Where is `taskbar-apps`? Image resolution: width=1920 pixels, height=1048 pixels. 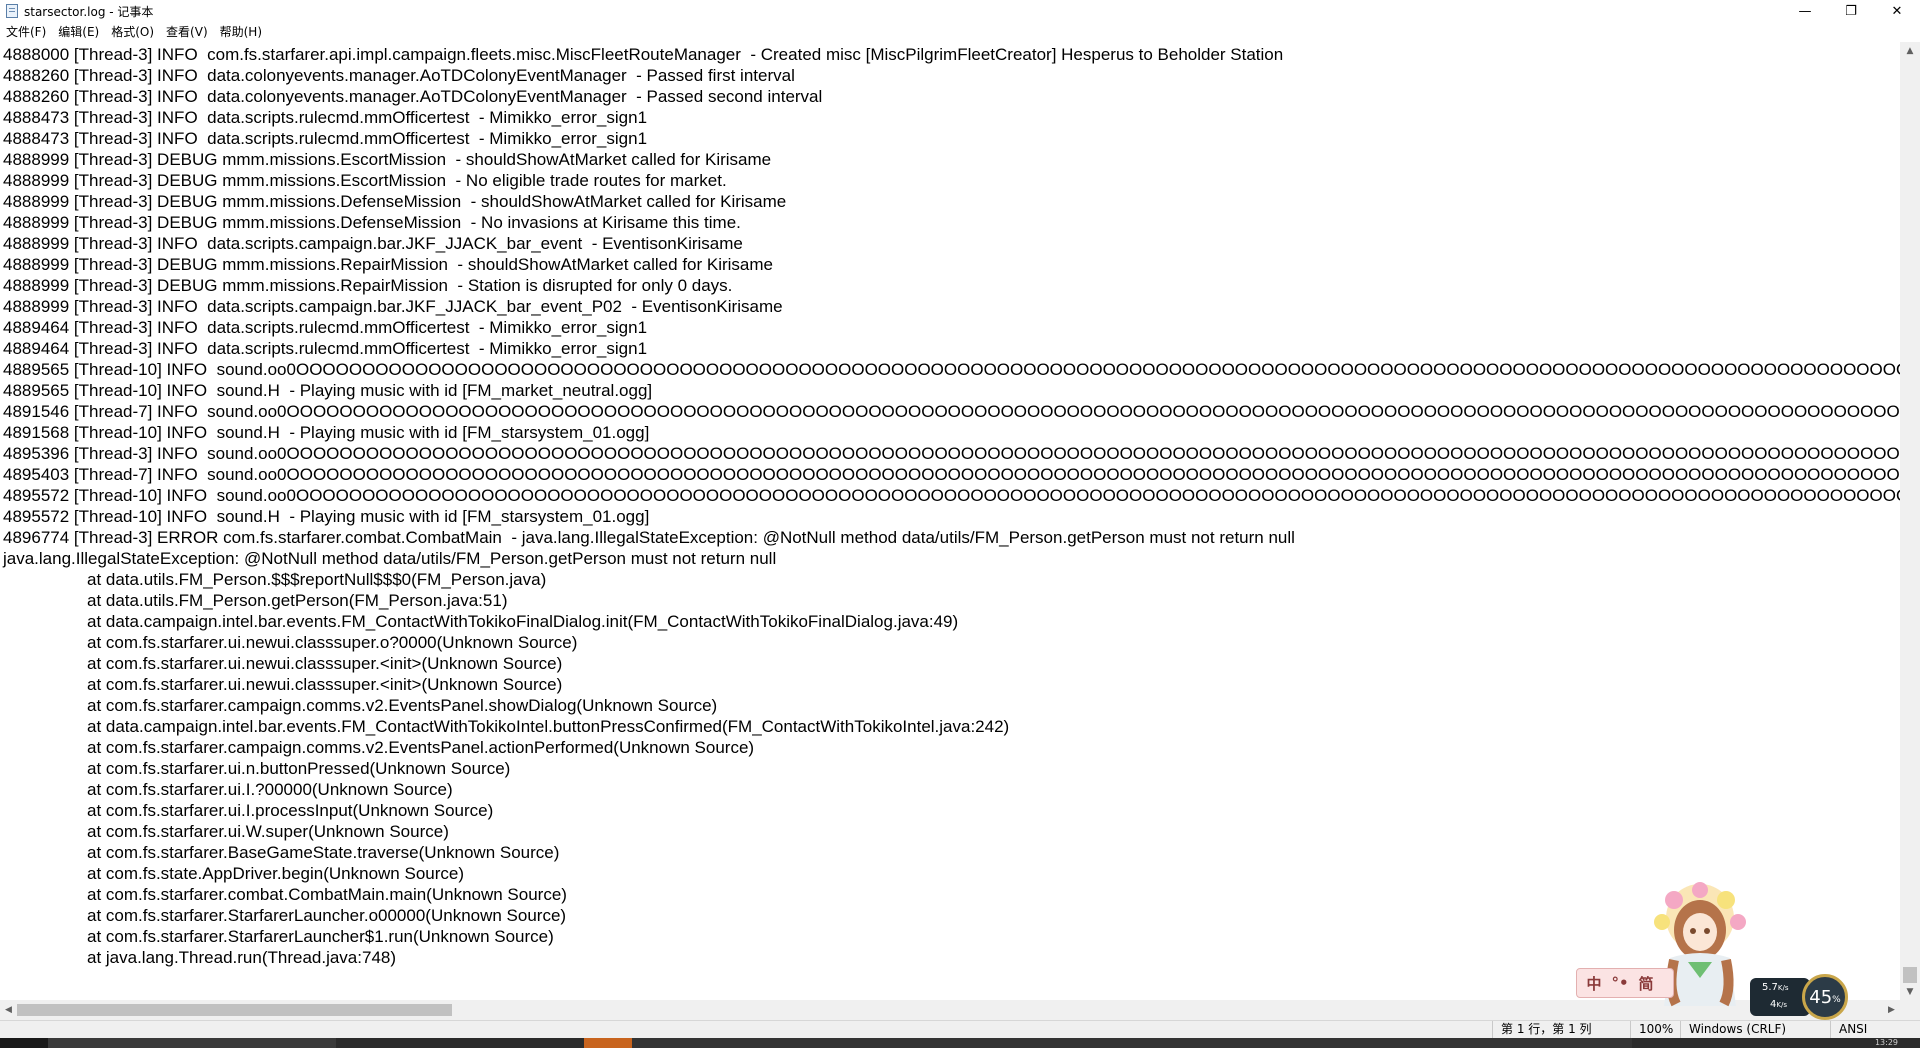
taskbar-apps is located at coordinates (1132, 1043).